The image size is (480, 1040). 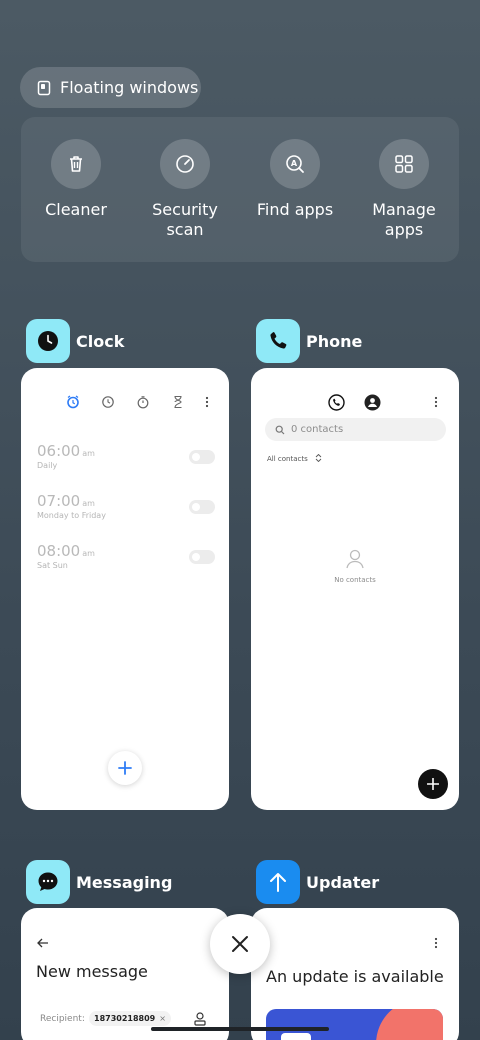 What do you see at coordinates (295, 209) in the screenshot?
I see `find-apps-label: Find apps` at bounding box center [295, 209].